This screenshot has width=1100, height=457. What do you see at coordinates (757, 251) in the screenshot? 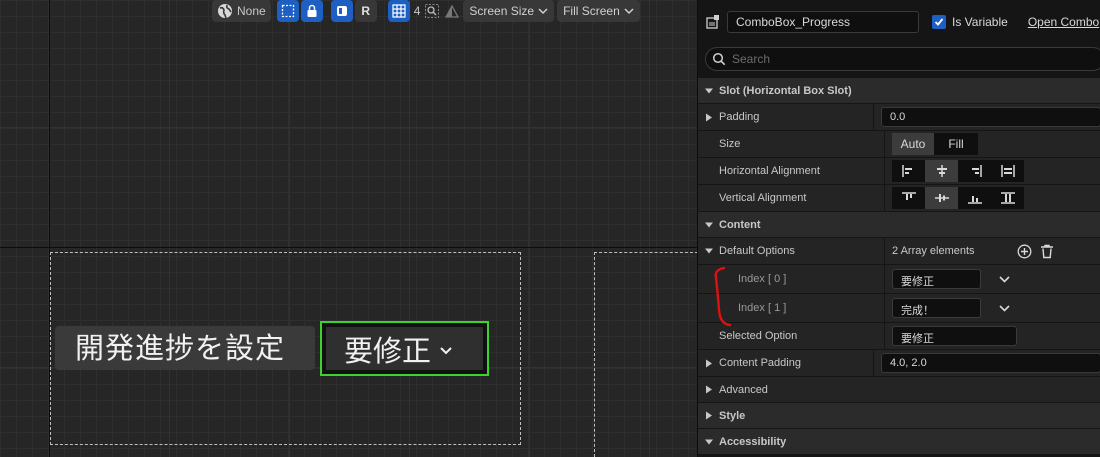
I see `default-options-label: Default Options` at bounding box center [757, 251].